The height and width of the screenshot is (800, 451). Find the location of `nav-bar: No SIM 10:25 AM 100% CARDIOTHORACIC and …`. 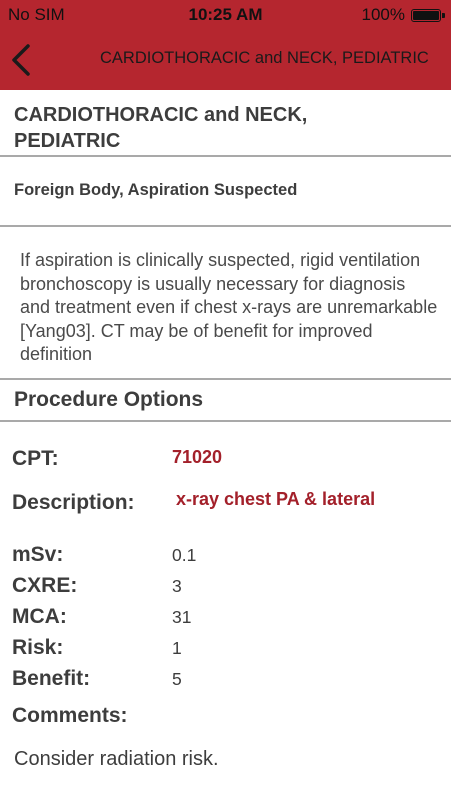

nav-bar: No SIM 10:25 AM 100% CARDIOTHORACIC and … is located at coordinates (225, 45).